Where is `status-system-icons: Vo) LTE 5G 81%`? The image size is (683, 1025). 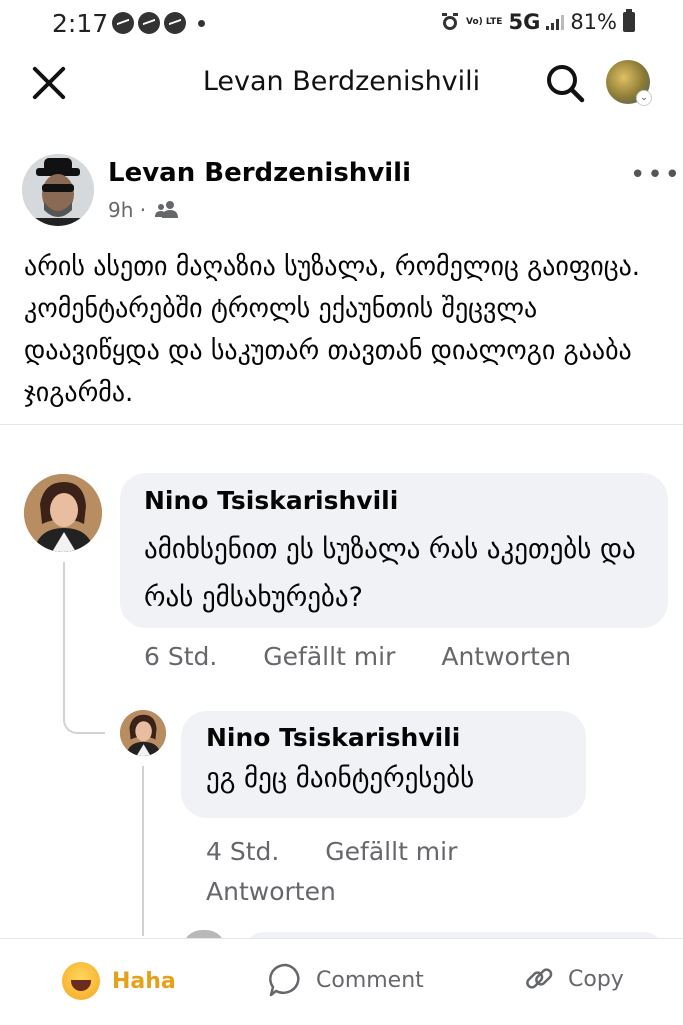 status-system-icons: Vo) LTE 5G 81% is located at coordinates (537, 21).